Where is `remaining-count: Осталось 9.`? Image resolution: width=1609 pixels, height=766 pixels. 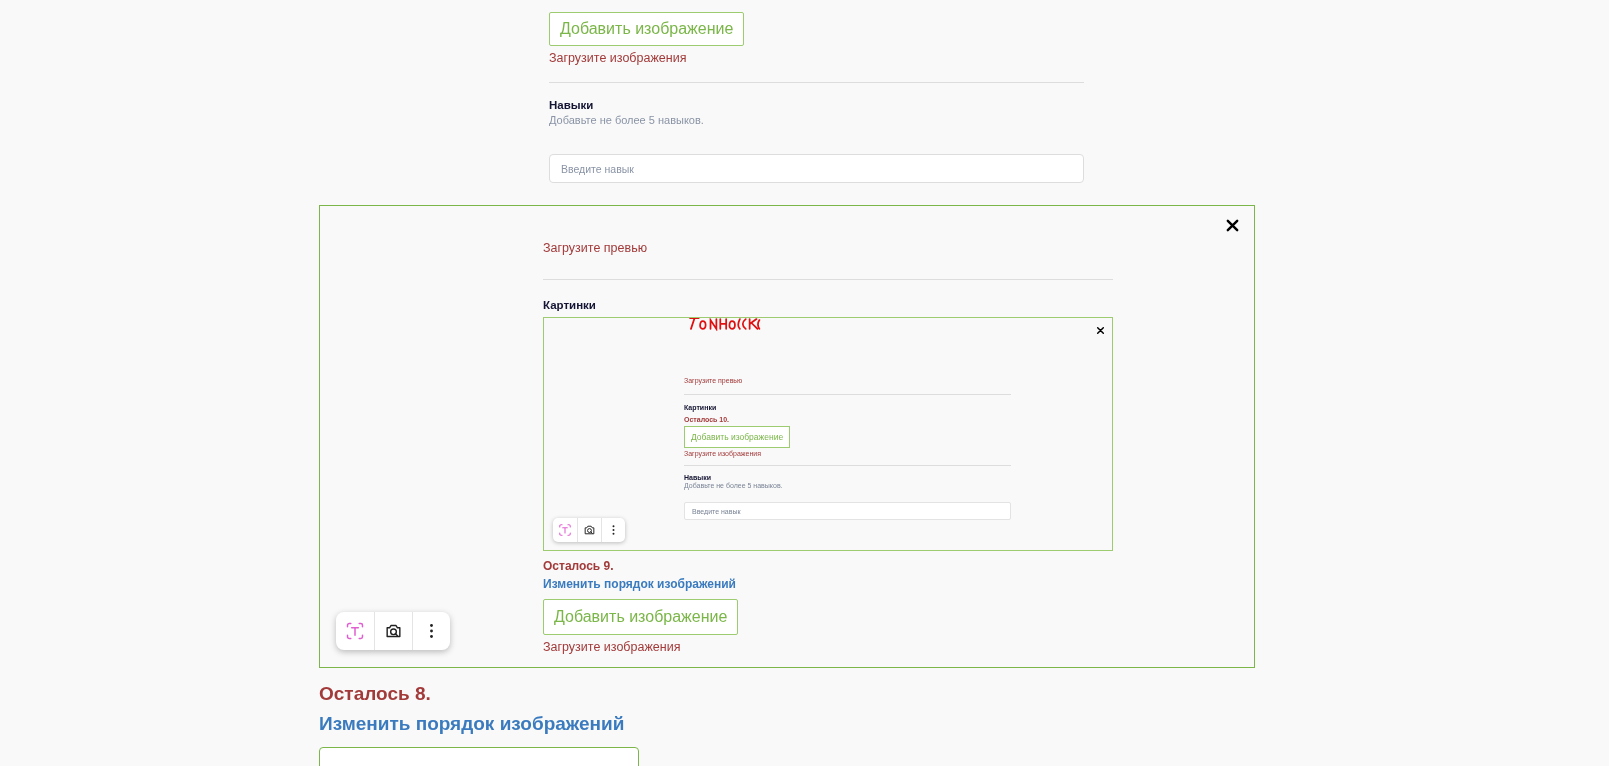
remaining-count: Осталось 9. is located at coordinates (578, 566).